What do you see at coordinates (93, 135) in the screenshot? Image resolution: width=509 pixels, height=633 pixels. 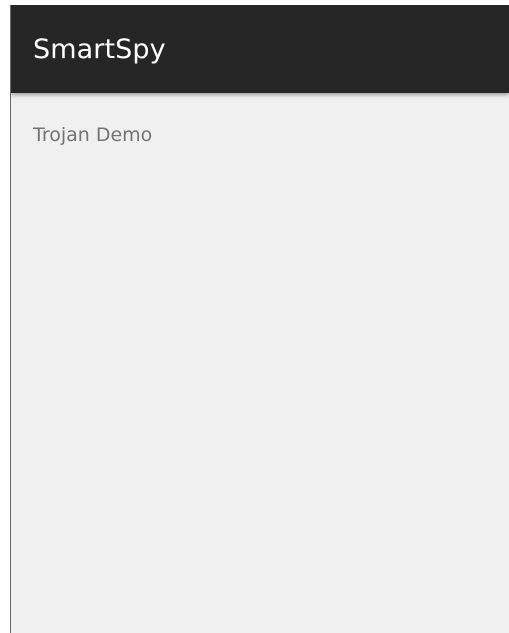 I see `main-text: Trojan Demo` at bounding box center [93, 135].